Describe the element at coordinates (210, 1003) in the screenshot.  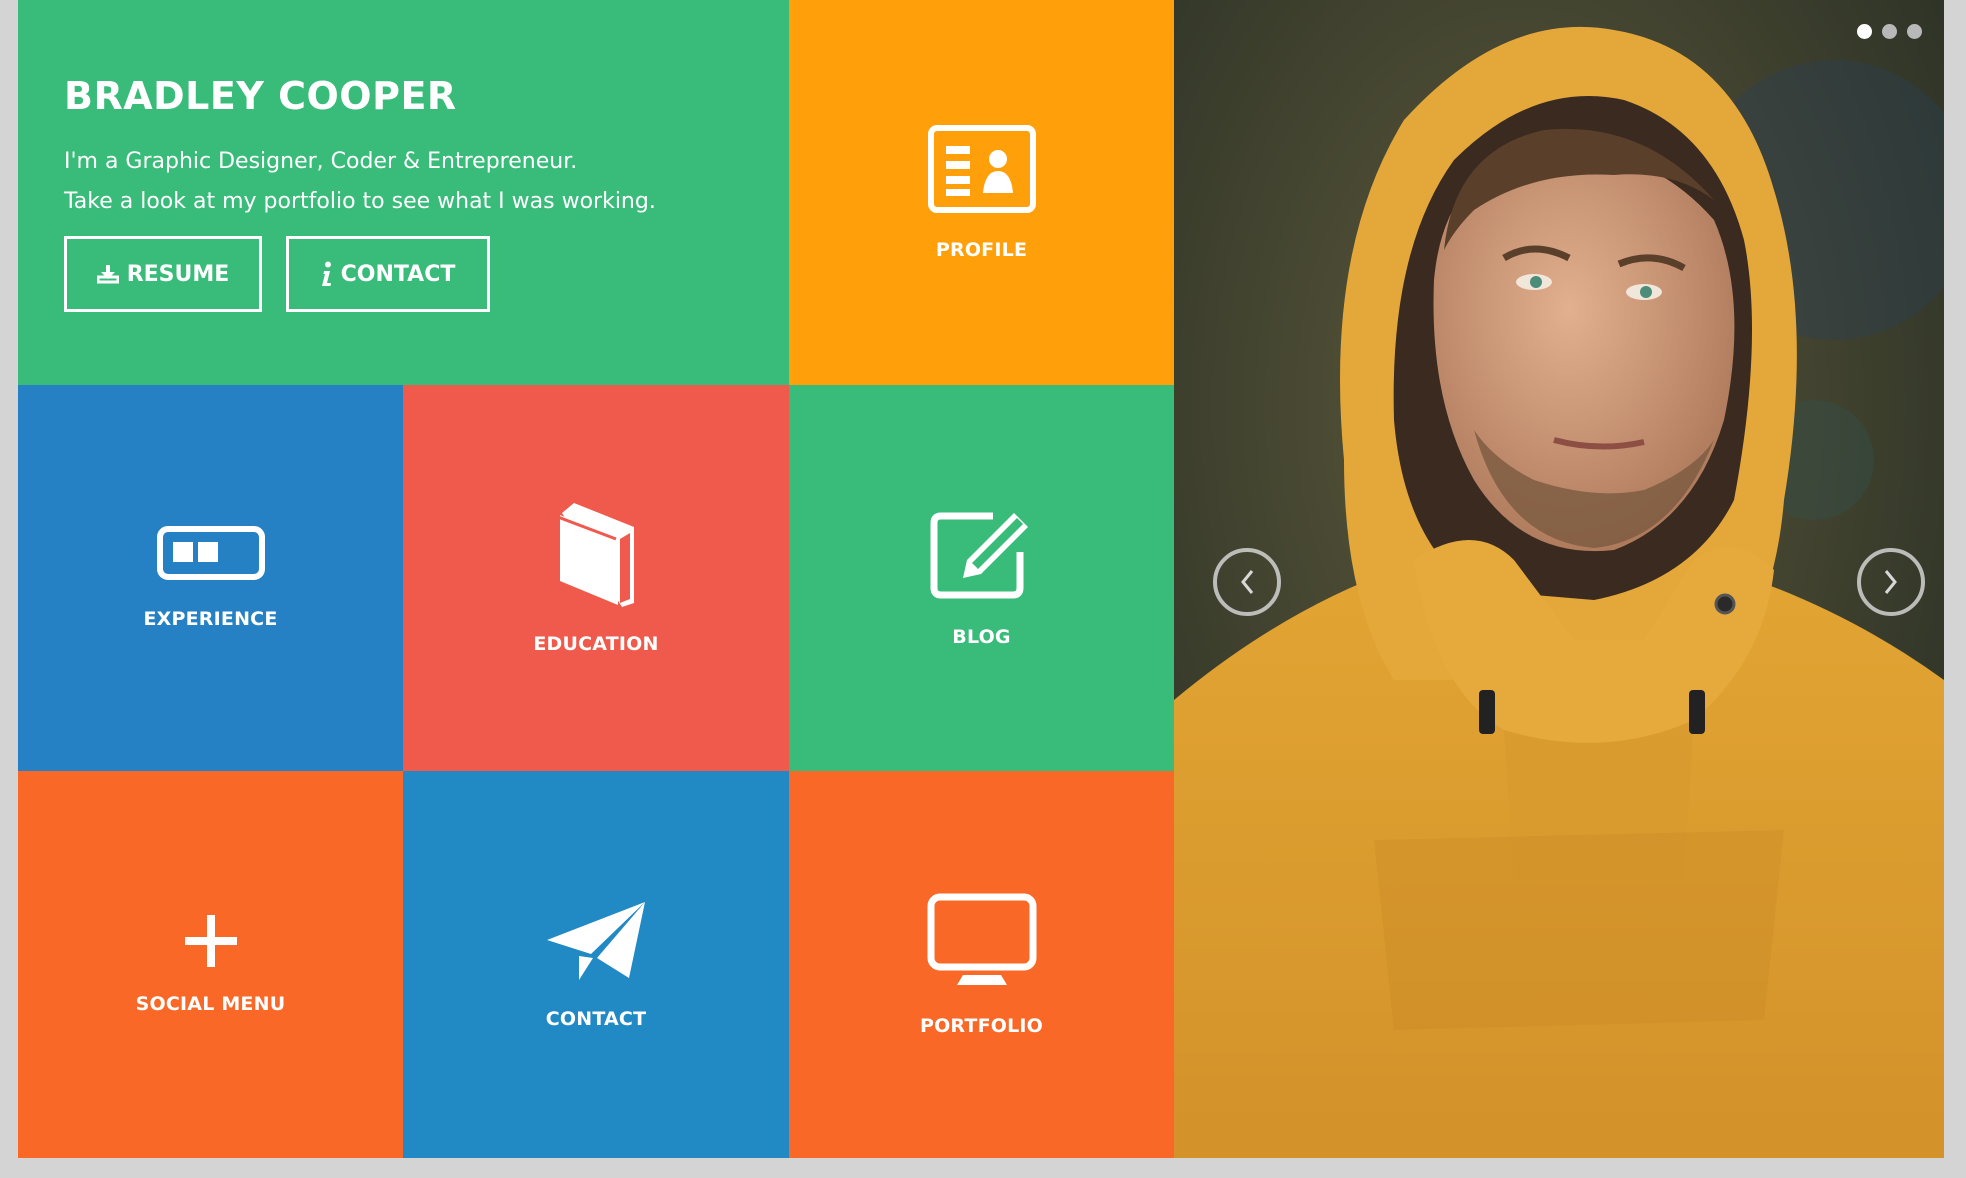
I see `tile-social-menu-label: SOCIAL MENU` at that location.